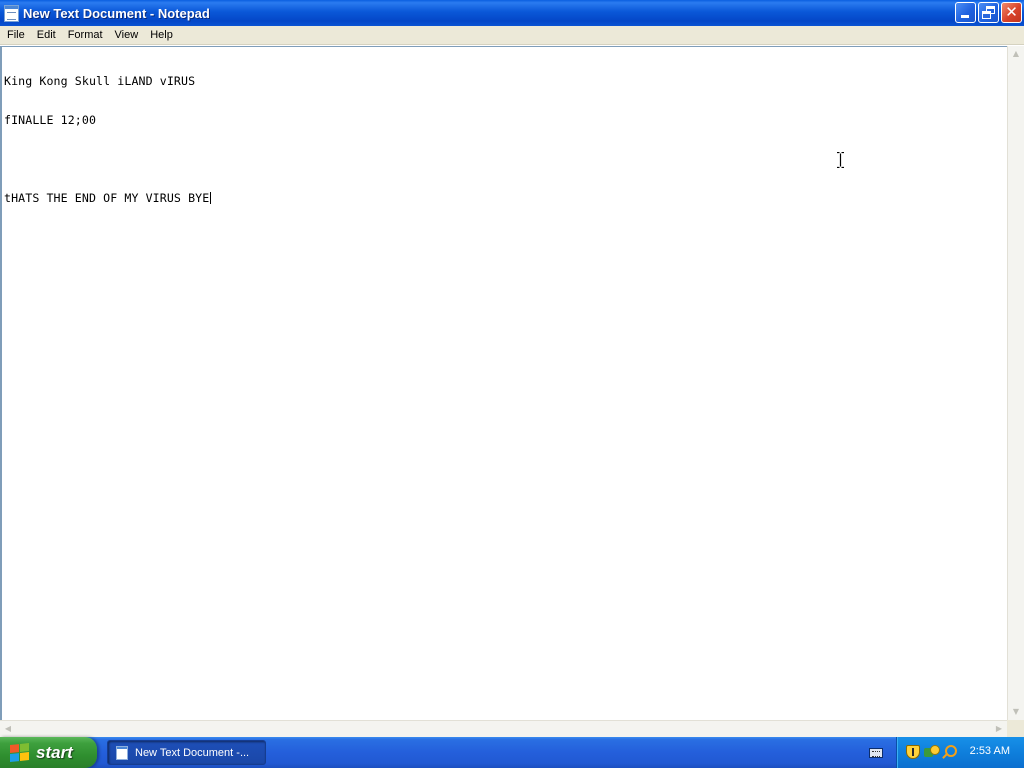 This screenshot has width=1024, height=768. What do you see at coordinates (876, 753) in the screenshot?
I see `keyboard-icon` at bounding box center [876, 753].